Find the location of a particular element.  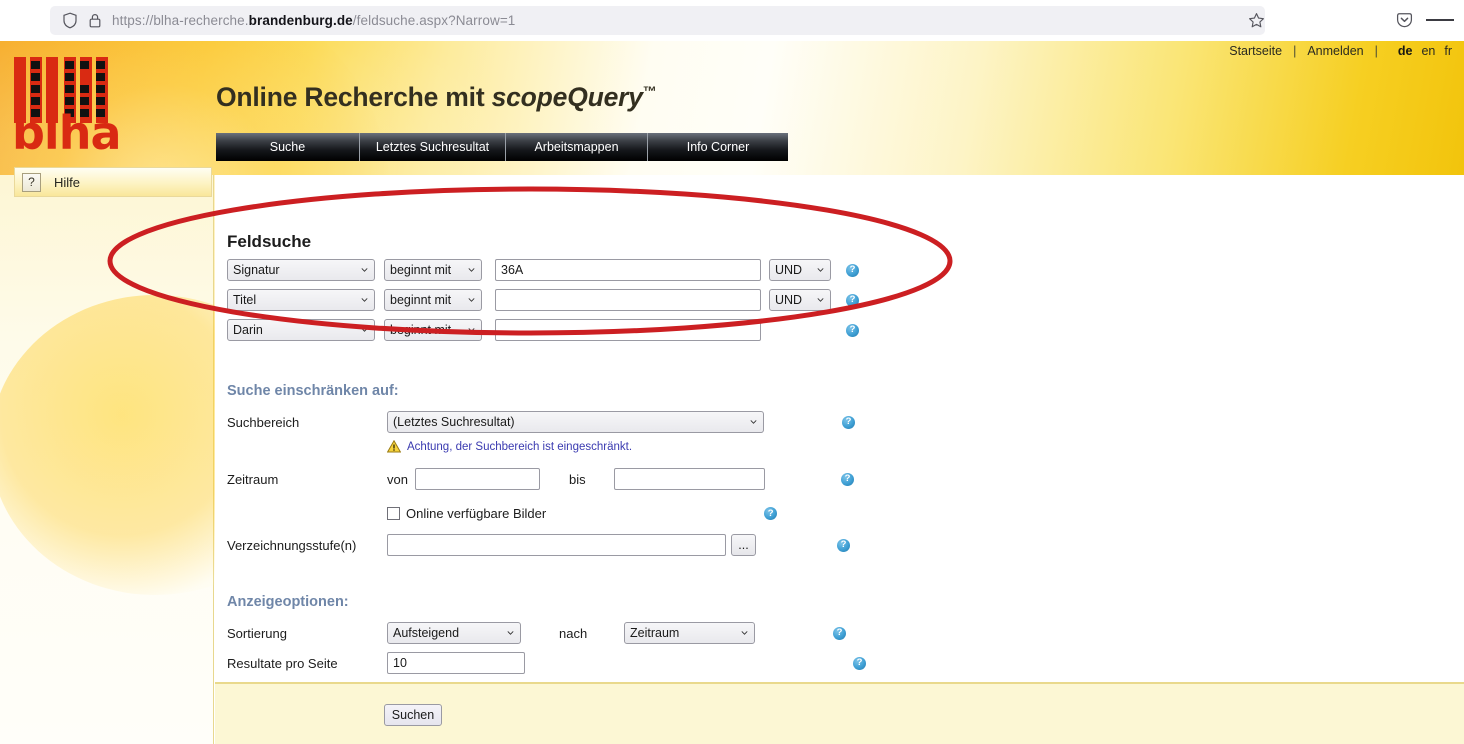

operator-select-1-wrap: beginnt mit is located at coordinates (433, 270).